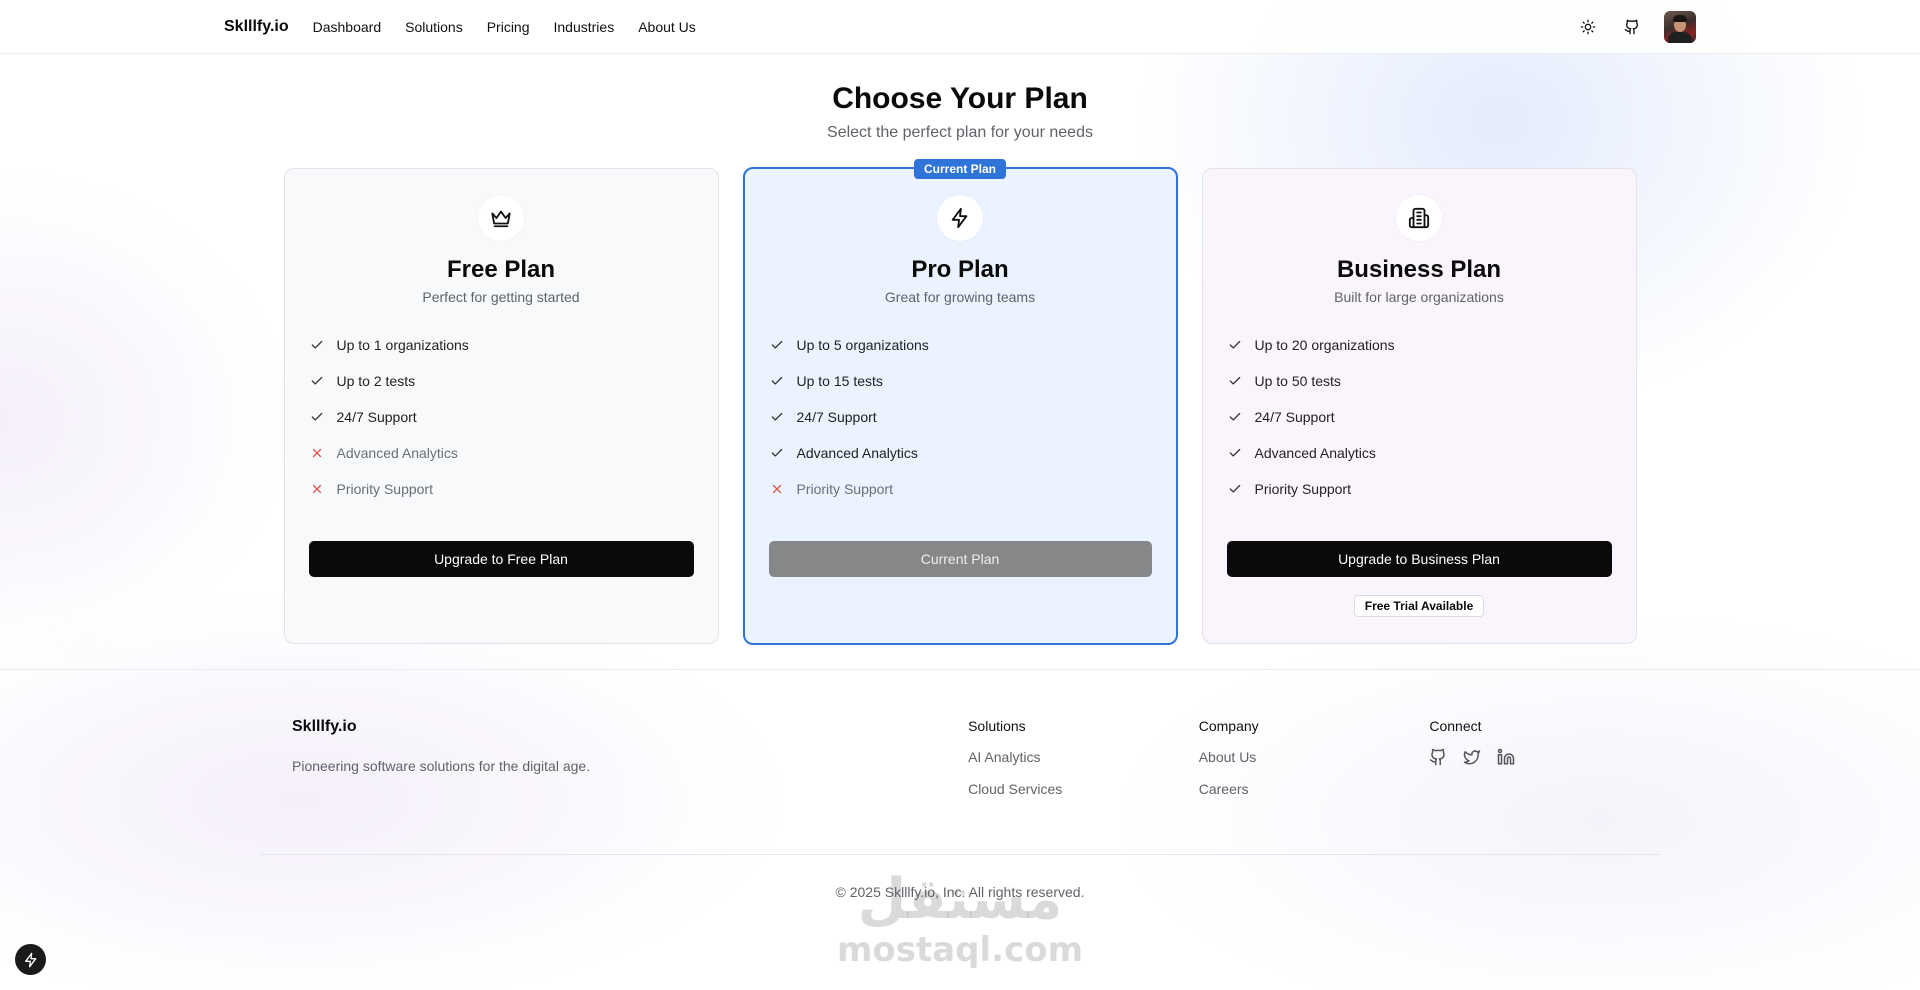 The width and height of the screenshot is (1920, 990). I want to click on page-subtitle: Select the perfect plan for your needs, so click(960, 132).